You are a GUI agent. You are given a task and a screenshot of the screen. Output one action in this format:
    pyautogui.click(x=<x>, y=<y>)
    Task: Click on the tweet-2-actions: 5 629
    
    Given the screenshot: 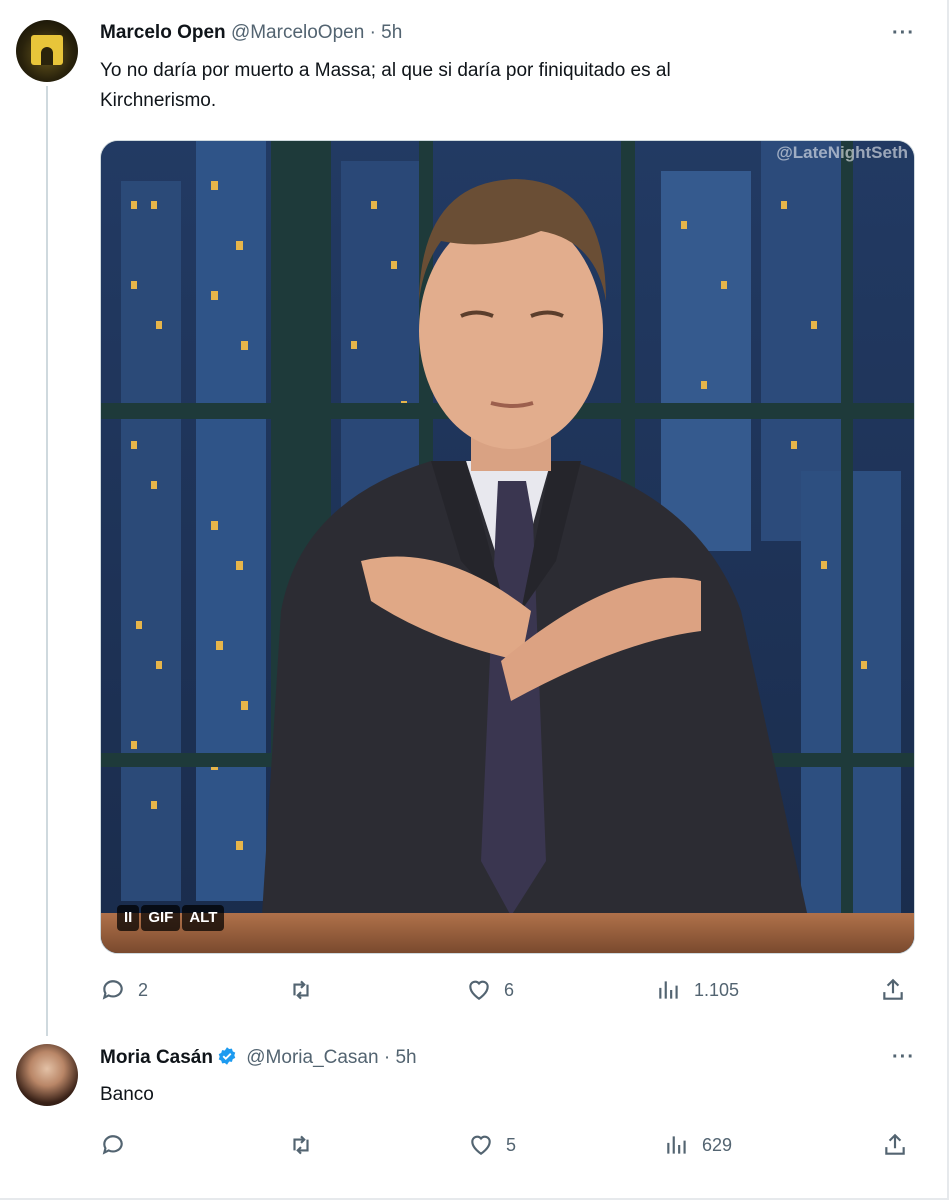 What is the action you would take?
    pyautogui.click(x=507, y=1145)
    